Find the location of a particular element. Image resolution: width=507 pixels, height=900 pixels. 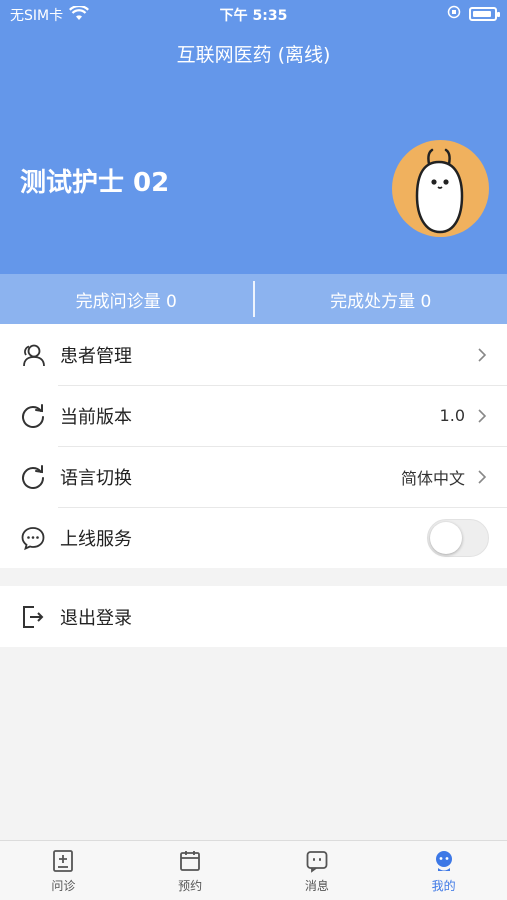

tab-mine: 我的 is located at coordinates (443, 870).